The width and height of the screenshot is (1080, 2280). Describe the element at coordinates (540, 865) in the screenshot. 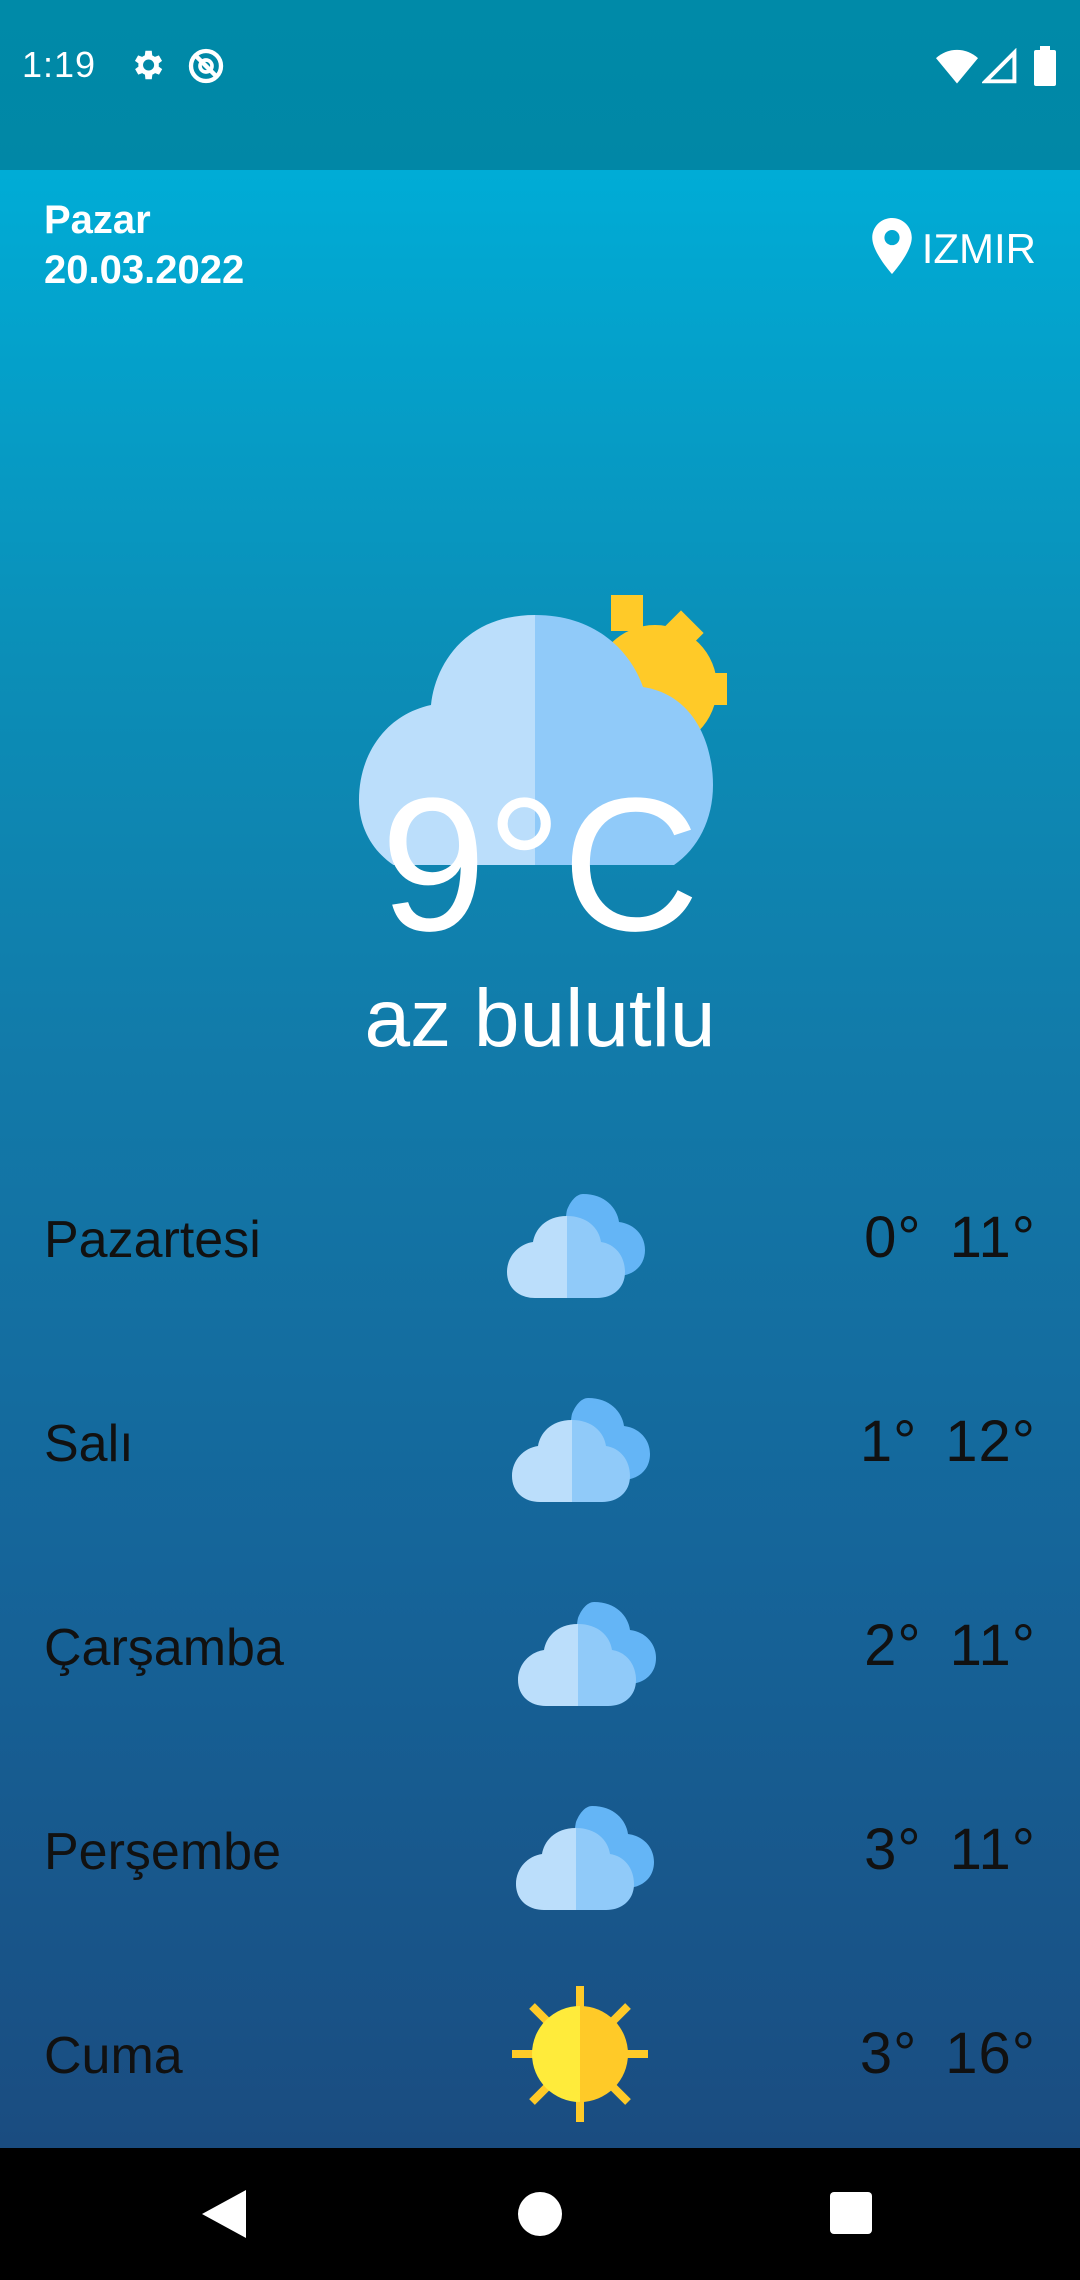

I see `current-temperature: 9°C` at that location.